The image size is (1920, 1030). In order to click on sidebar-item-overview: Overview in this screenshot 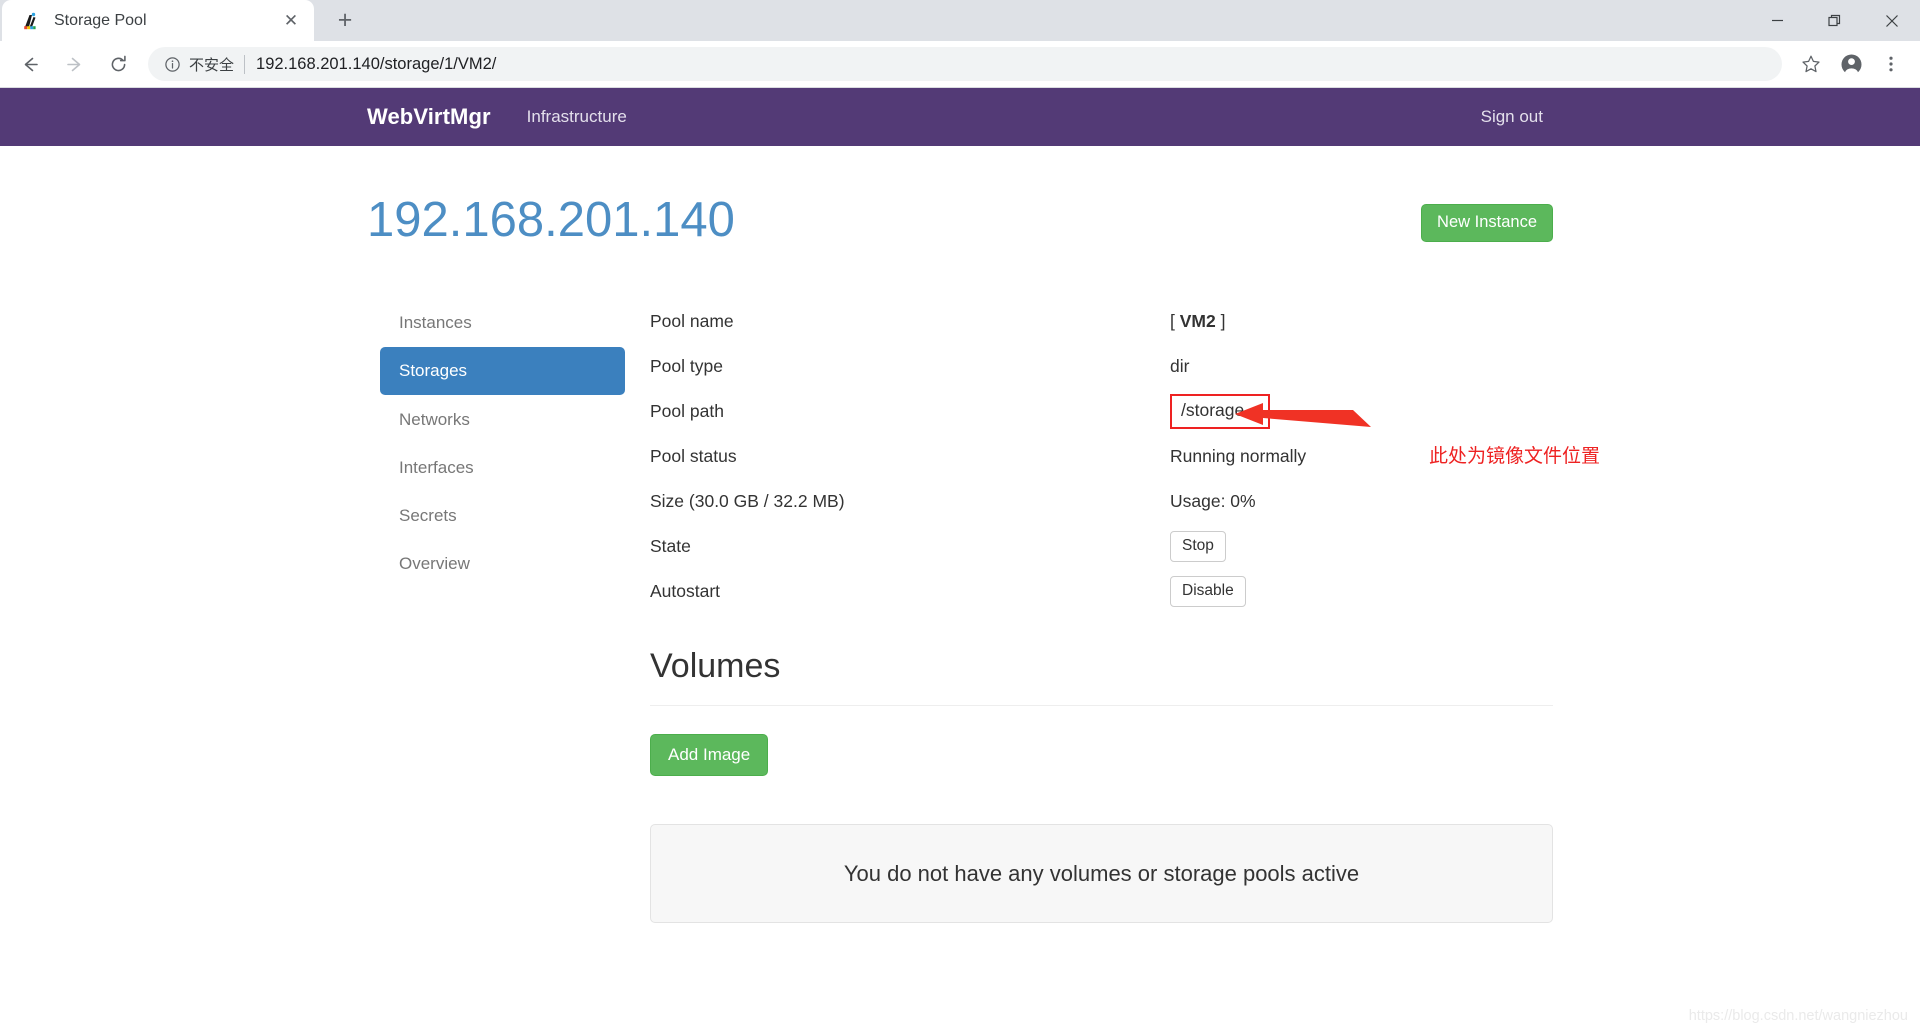, I will do `click(502, 563)`.